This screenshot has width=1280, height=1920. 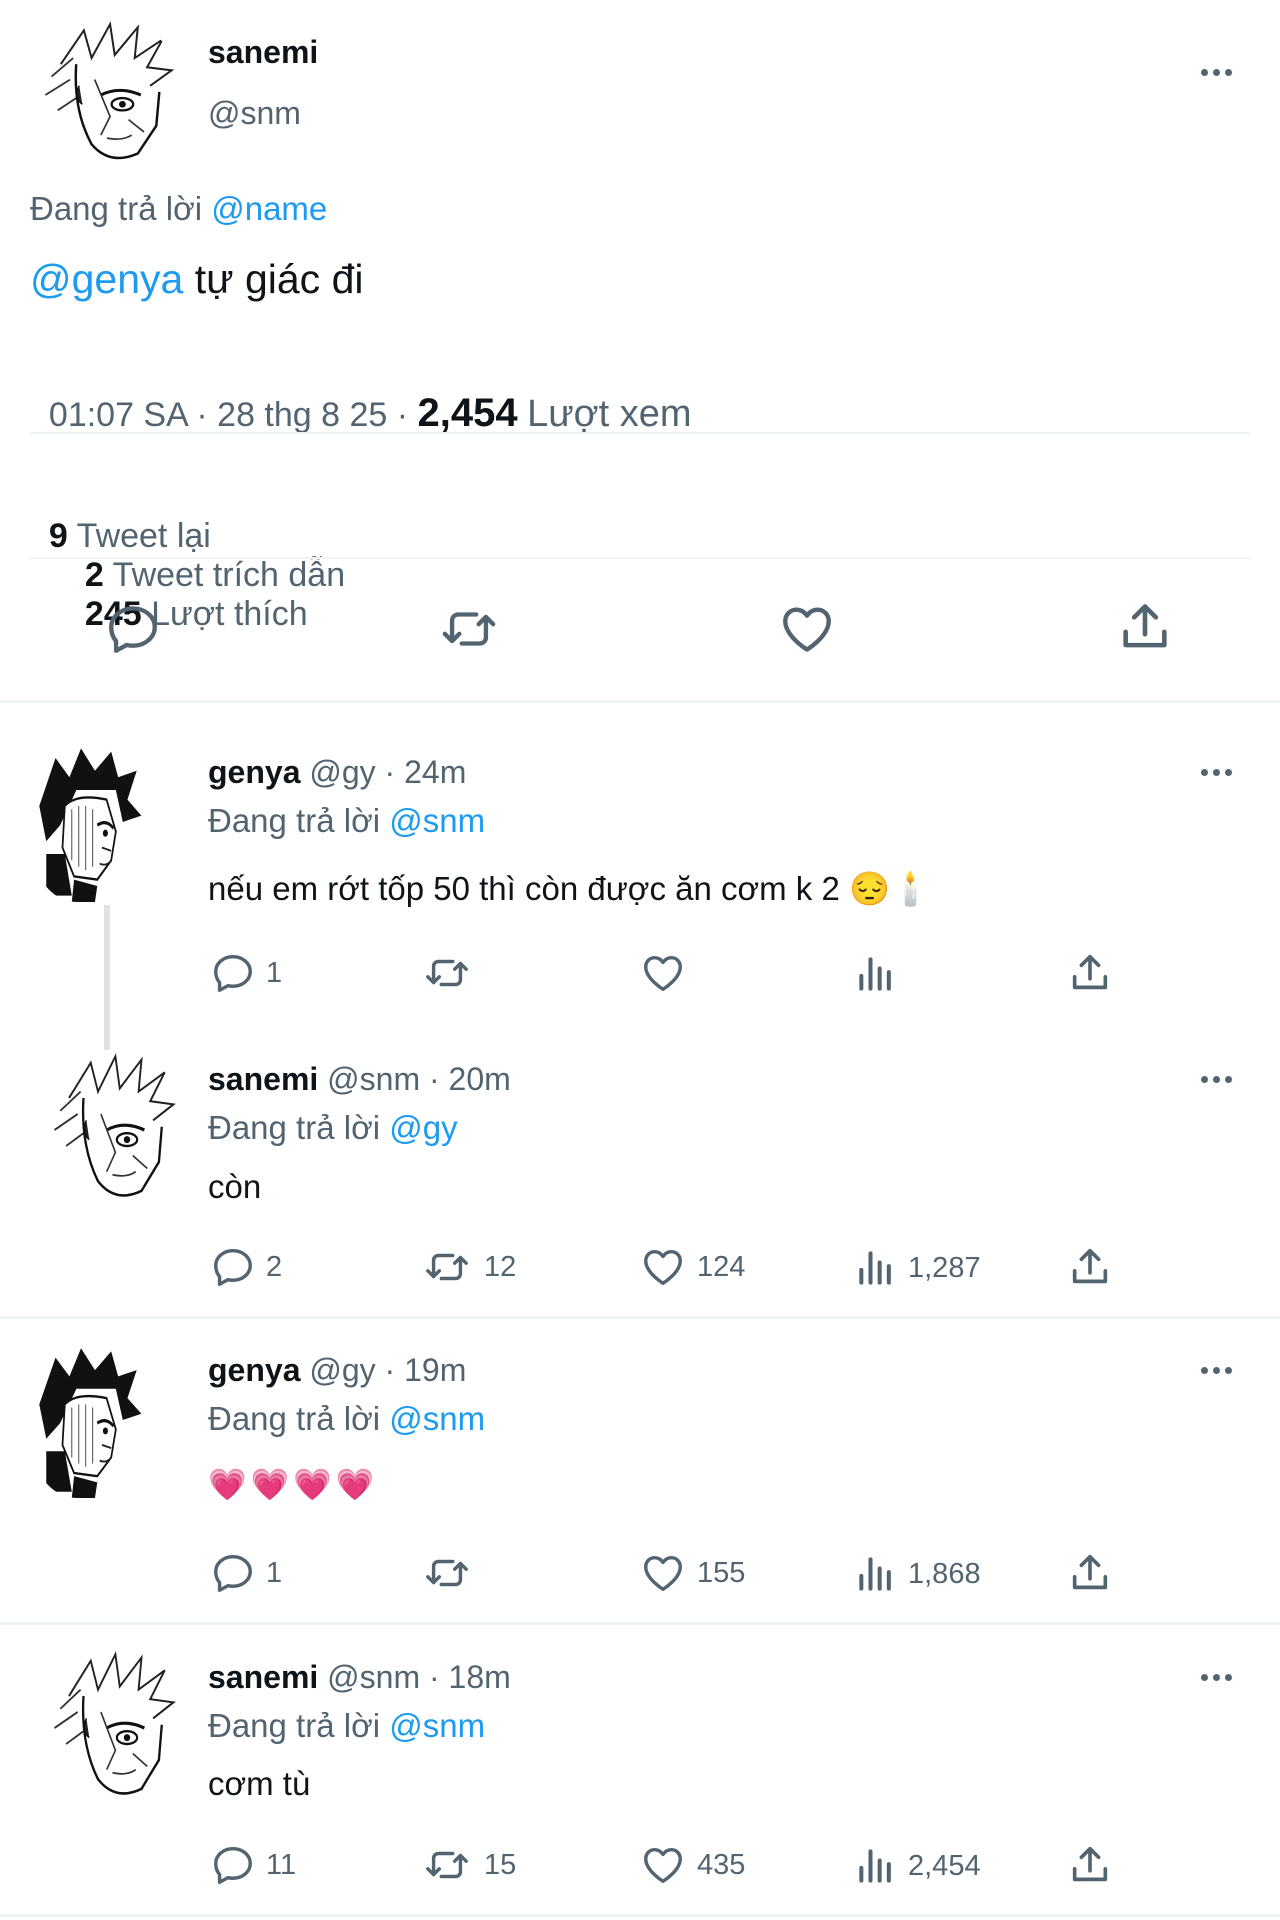 I want to click on timestamp: 20m, so click(x=480, y=1079).